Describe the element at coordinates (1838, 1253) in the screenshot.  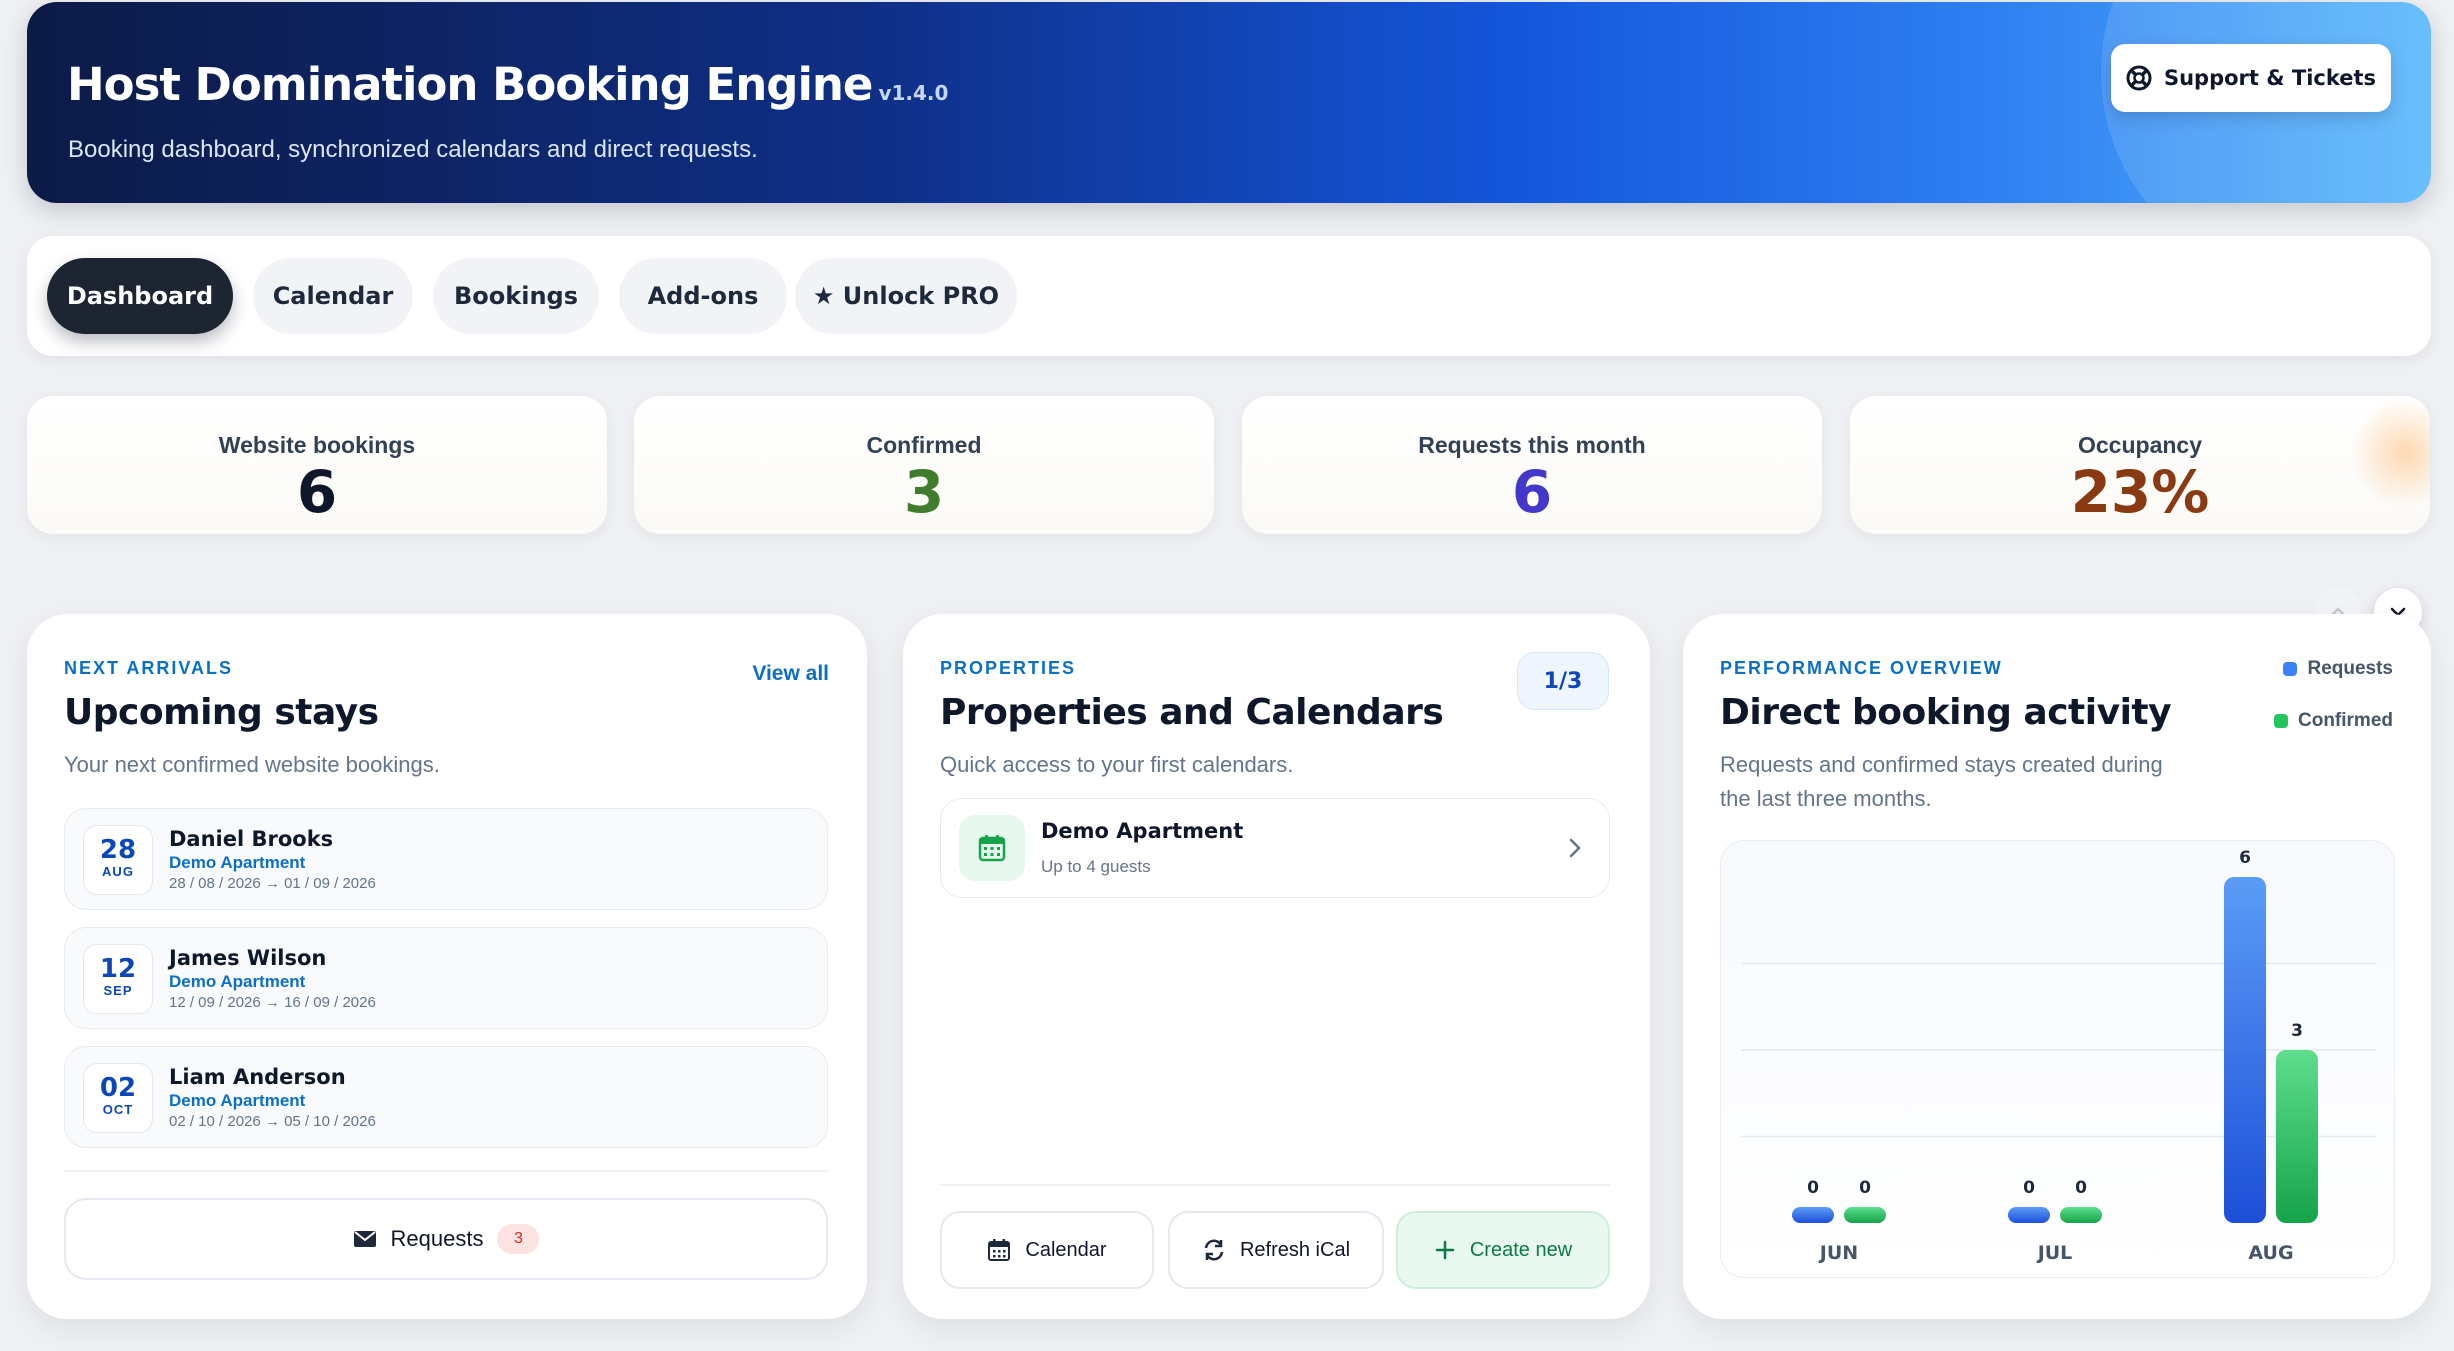
I see `chart-x-tick-label: JUN` at that location.